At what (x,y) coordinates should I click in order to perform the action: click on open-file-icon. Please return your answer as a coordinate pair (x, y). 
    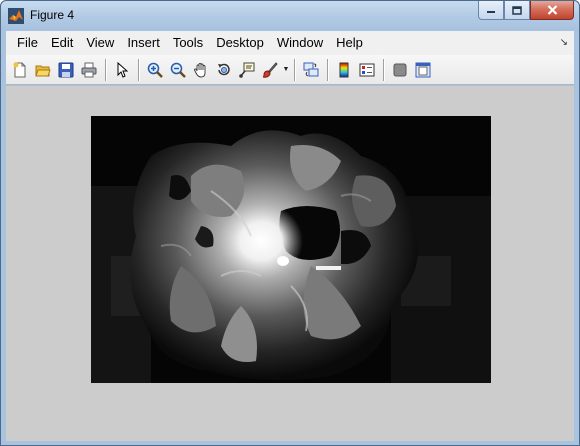
    Looking at the image, I should click on (43, 70).